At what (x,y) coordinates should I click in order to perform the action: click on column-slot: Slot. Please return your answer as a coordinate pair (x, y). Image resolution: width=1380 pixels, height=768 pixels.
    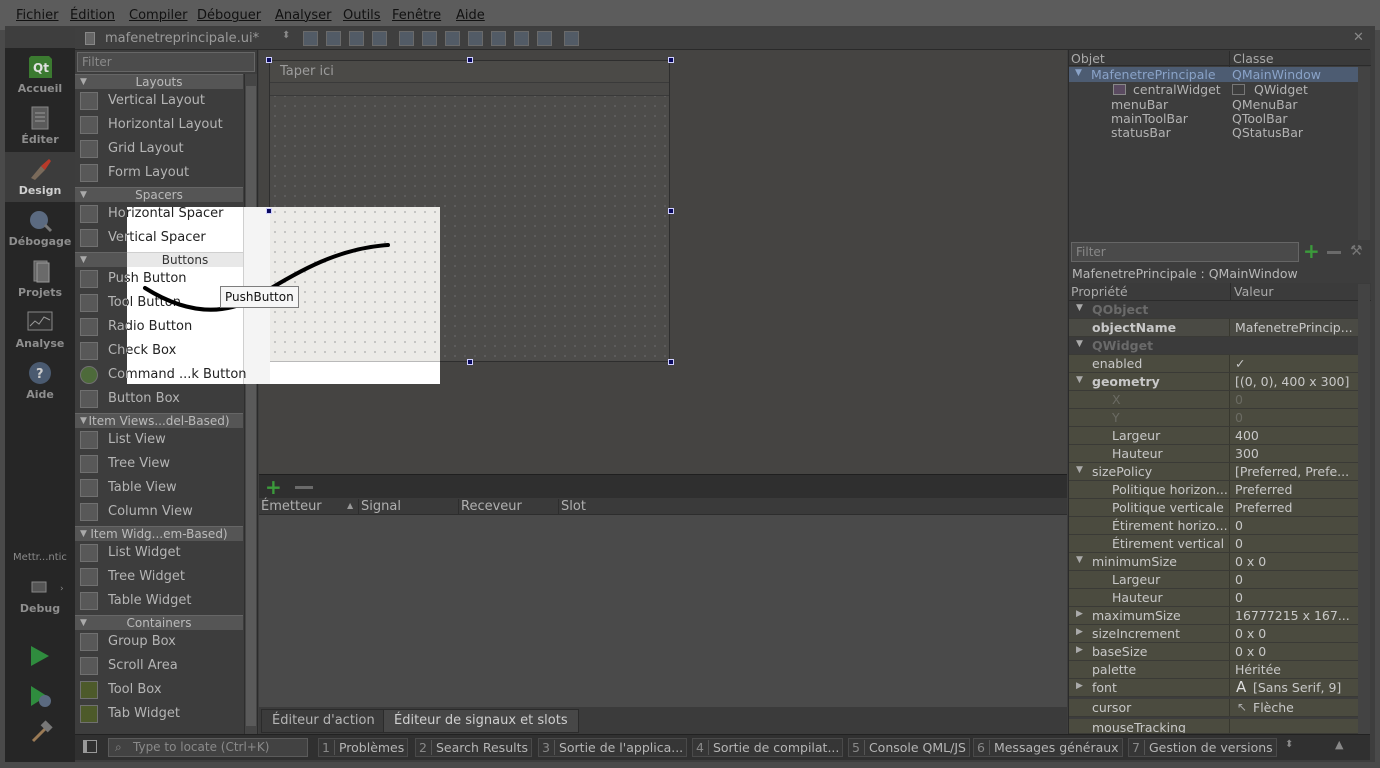
    Looking at the image, I should click on (813, 507).